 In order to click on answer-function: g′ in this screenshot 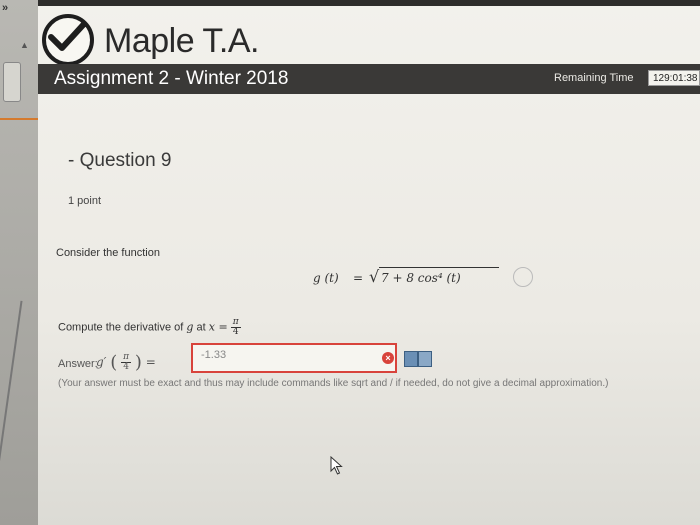, I will do `click(101, 362)`.